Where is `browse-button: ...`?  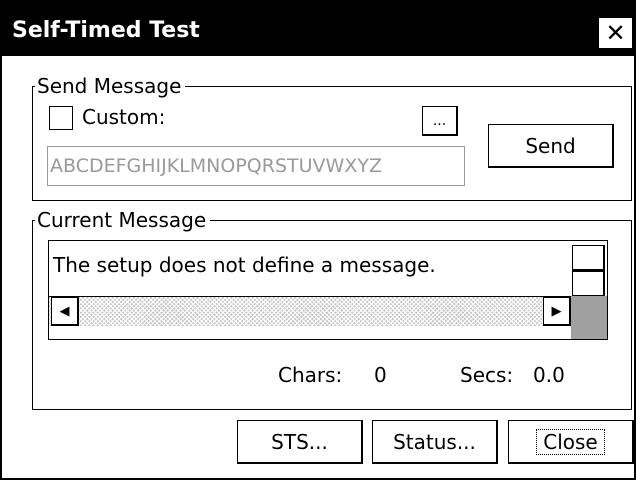 browse-button: ... is located at coordinates (440, 121).